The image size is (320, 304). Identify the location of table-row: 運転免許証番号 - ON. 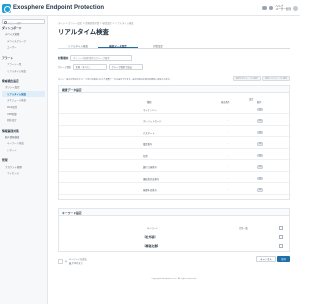
(175, 178).